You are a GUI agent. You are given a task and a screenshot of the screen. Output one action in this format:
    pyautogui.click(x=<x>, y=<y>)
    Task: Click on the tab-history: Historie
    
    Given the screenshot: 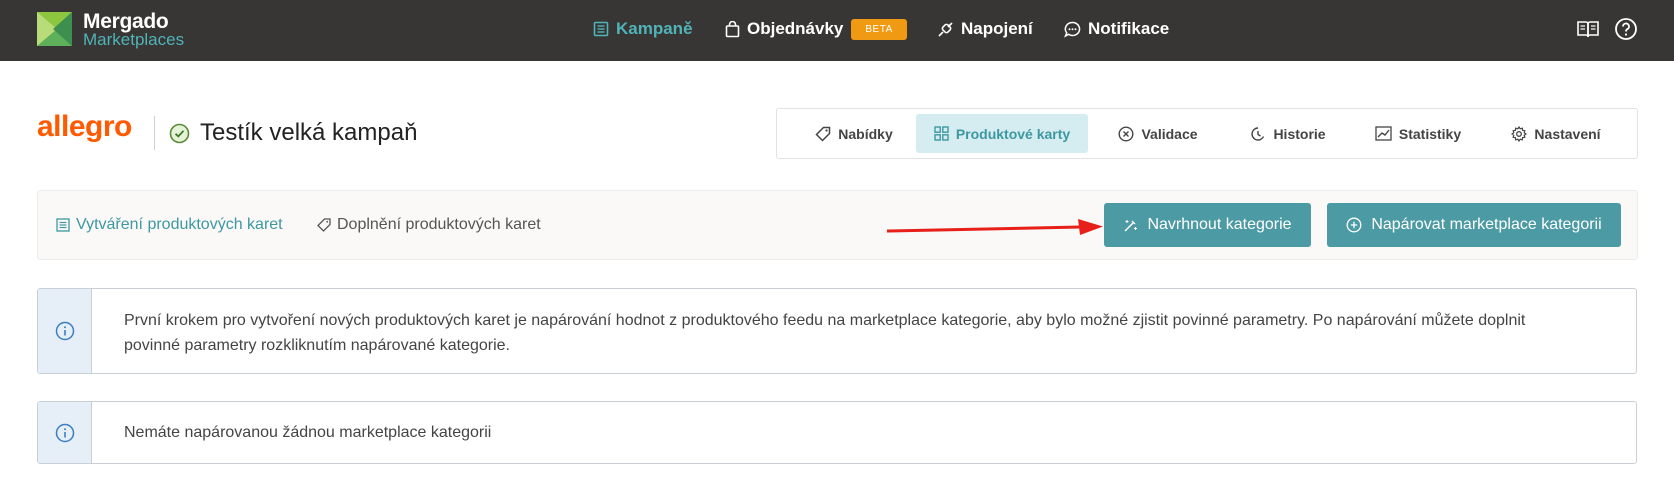 What is the action you would take?
    pyautogui.click(x=1288, y=133)
    